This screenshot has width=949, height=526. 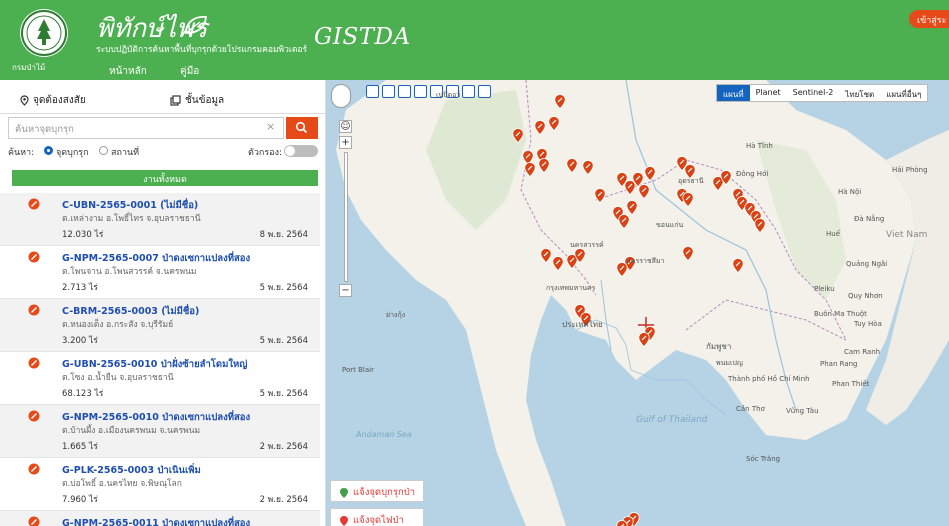 What do you see at coordinates (388, 91) in the screenshot?
I see `measure-icon` at bounding box center [388, 91].